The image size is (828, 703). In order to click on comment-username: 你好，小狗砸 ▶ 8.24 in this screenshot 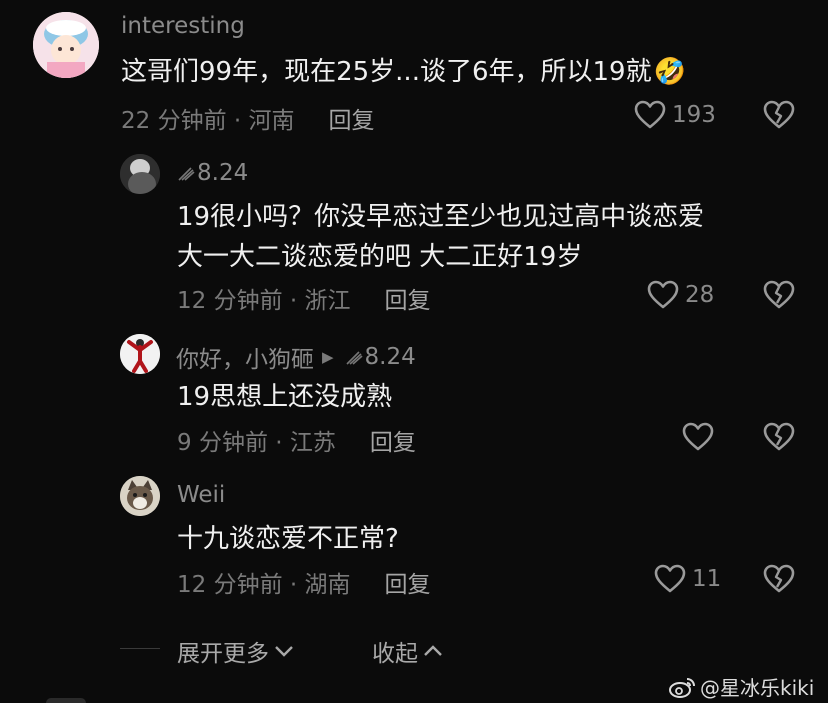, I will do `click(296, 357)`.